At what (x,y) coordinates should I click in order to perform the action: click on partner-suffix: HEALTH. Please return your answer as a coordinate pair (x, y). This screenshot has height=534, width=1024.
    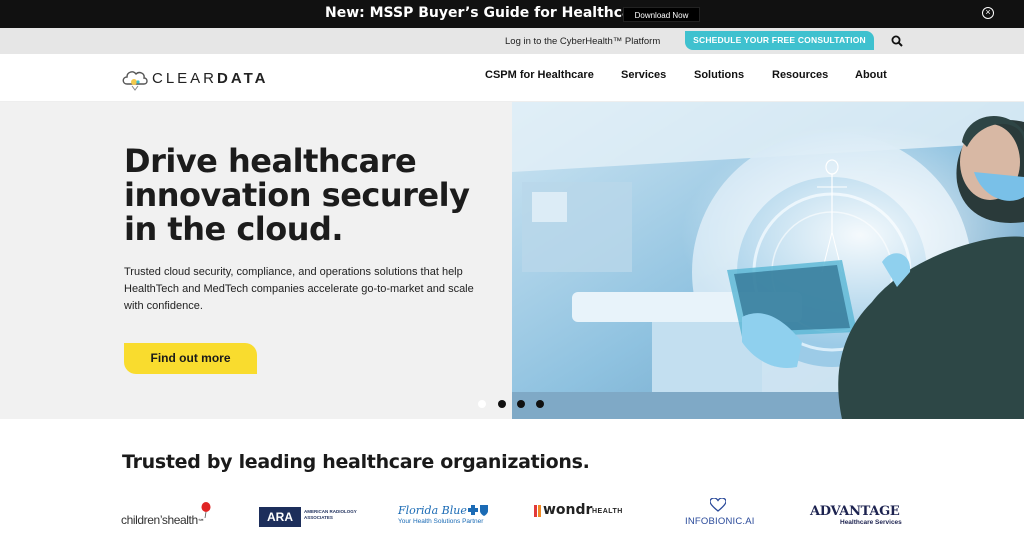
    Looking at the image, I should click on (607, 511).